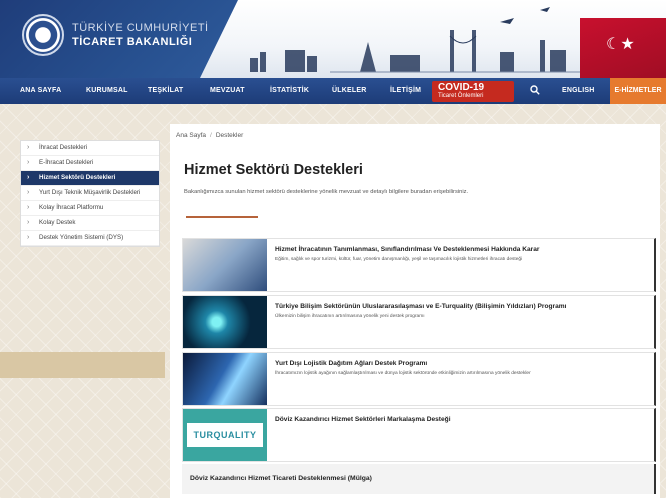 Image resolution: width=666 pixels, height=498 pixels. What do you see at coordinates (623, 48) in the screenshot?
I see `turkish-flag-icon` at bounding box center [623, 48].